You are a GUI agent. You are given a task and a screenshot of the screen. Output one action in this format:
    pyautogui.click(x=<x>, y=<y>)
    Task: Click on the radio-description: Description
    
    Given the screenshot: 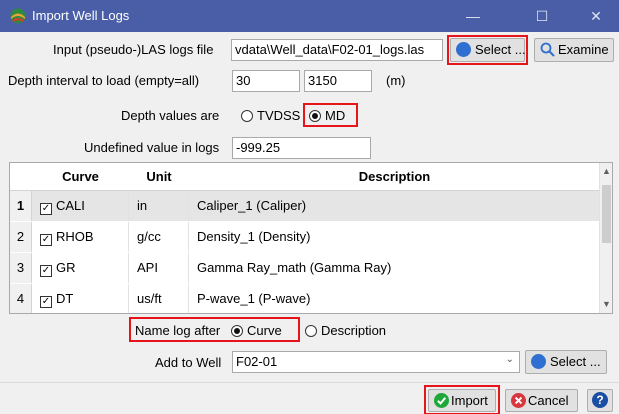 What is the action you would take?
    pyautogui.click(x=345, y=330)
    